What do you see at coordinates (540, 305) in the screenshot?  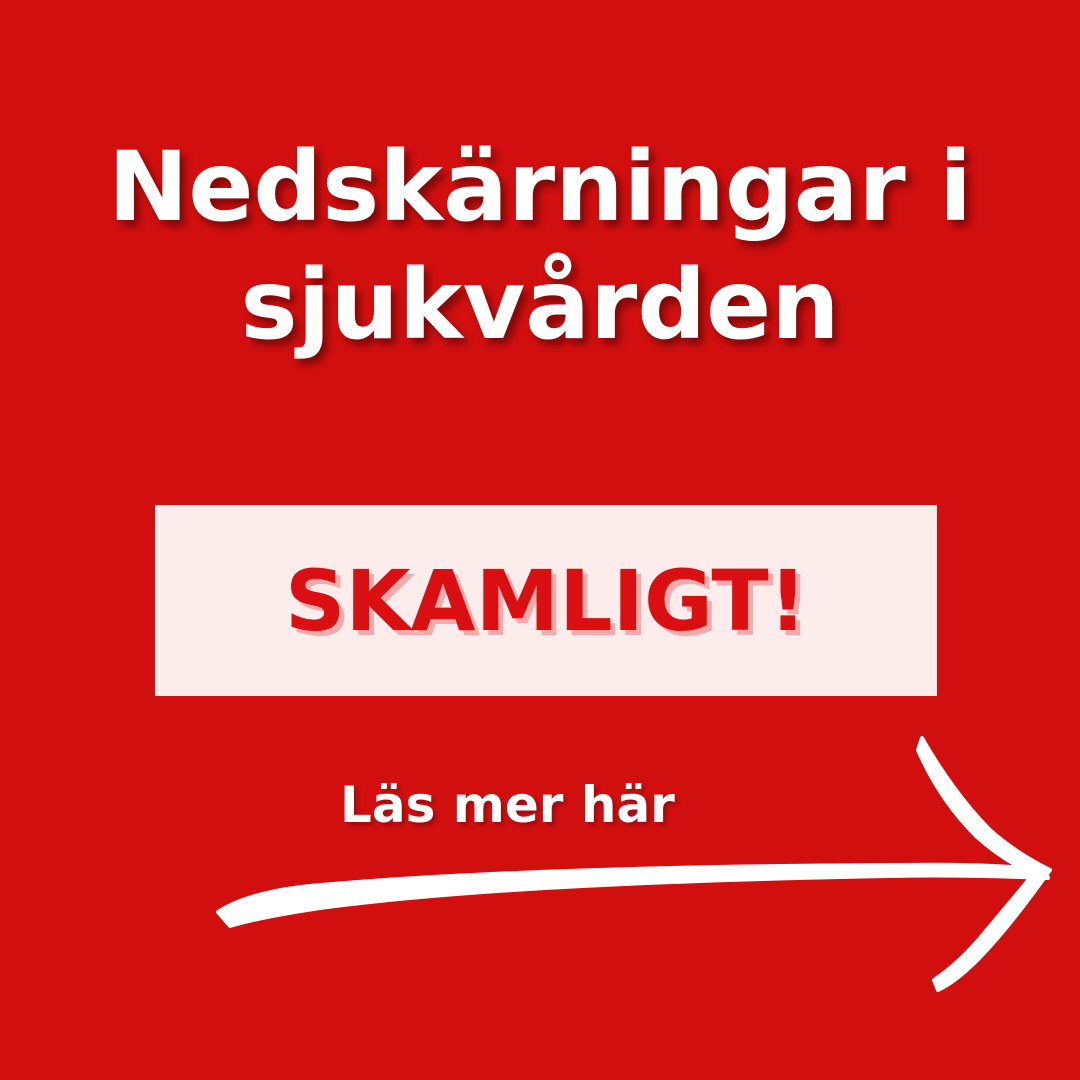 I see `headline-line-2: sjukvården` at bounding box center [540, 305].